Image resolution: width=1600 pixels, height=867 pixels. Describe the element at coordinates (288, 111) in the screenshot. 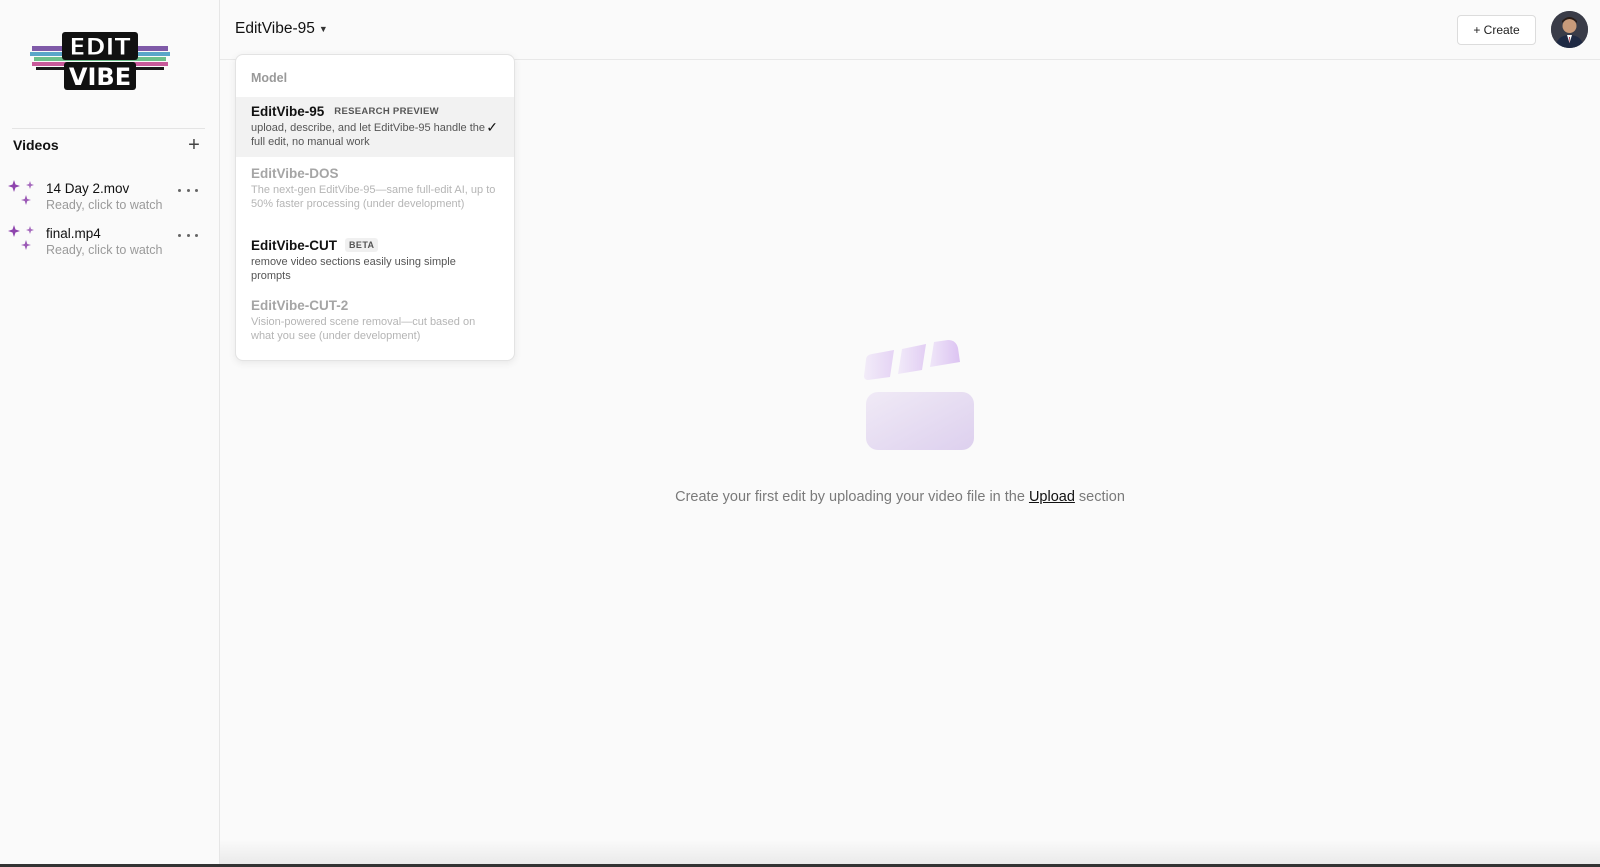

I see `model-name: EditVibe-95` at that location.